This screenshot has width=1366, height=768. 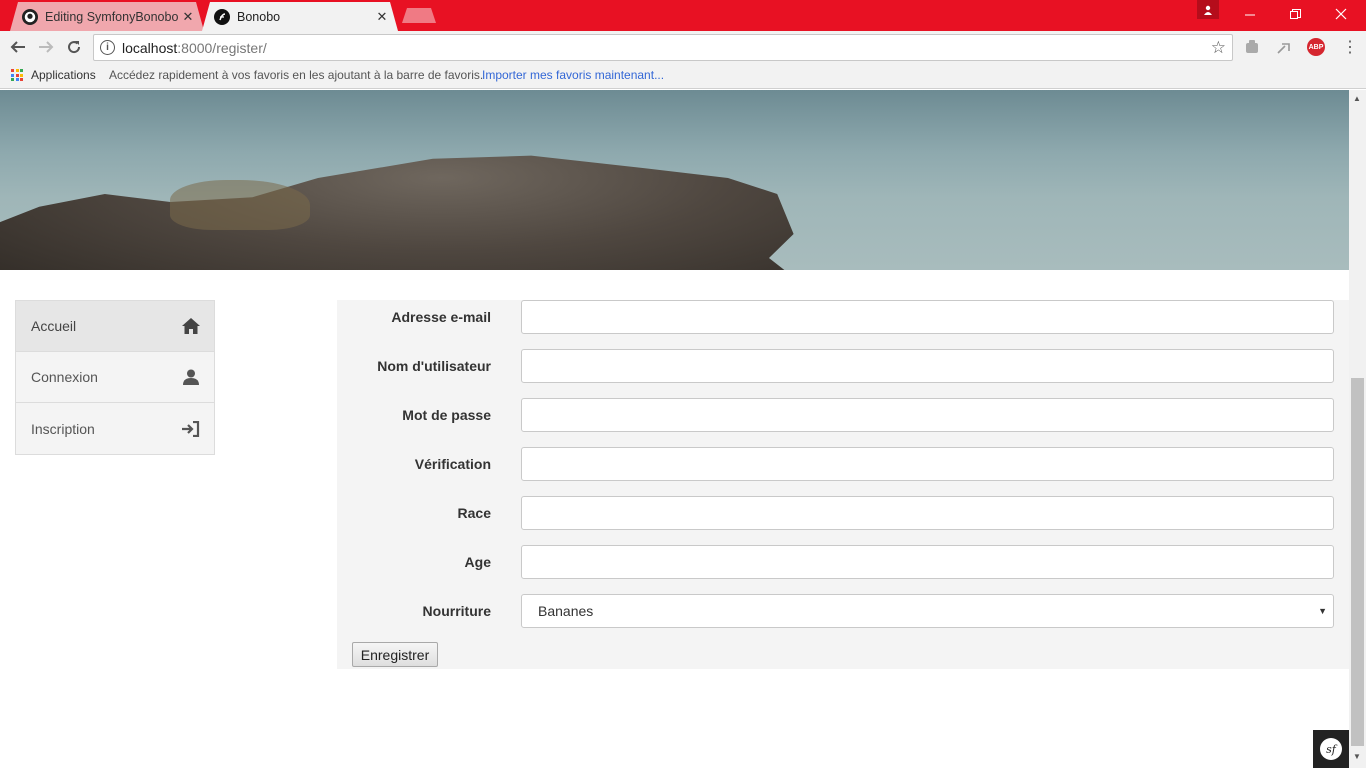 What do you see at coordinates (566, 611) in the screenshot?
I see `nourriture-selected-value: Bananes` at bounding box center [566, 611].